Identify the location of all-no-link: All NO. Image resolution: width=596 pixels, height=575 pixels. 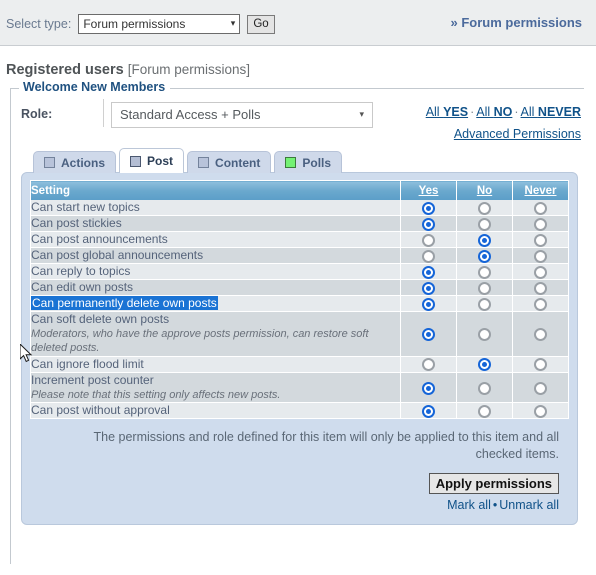
(494, 112).